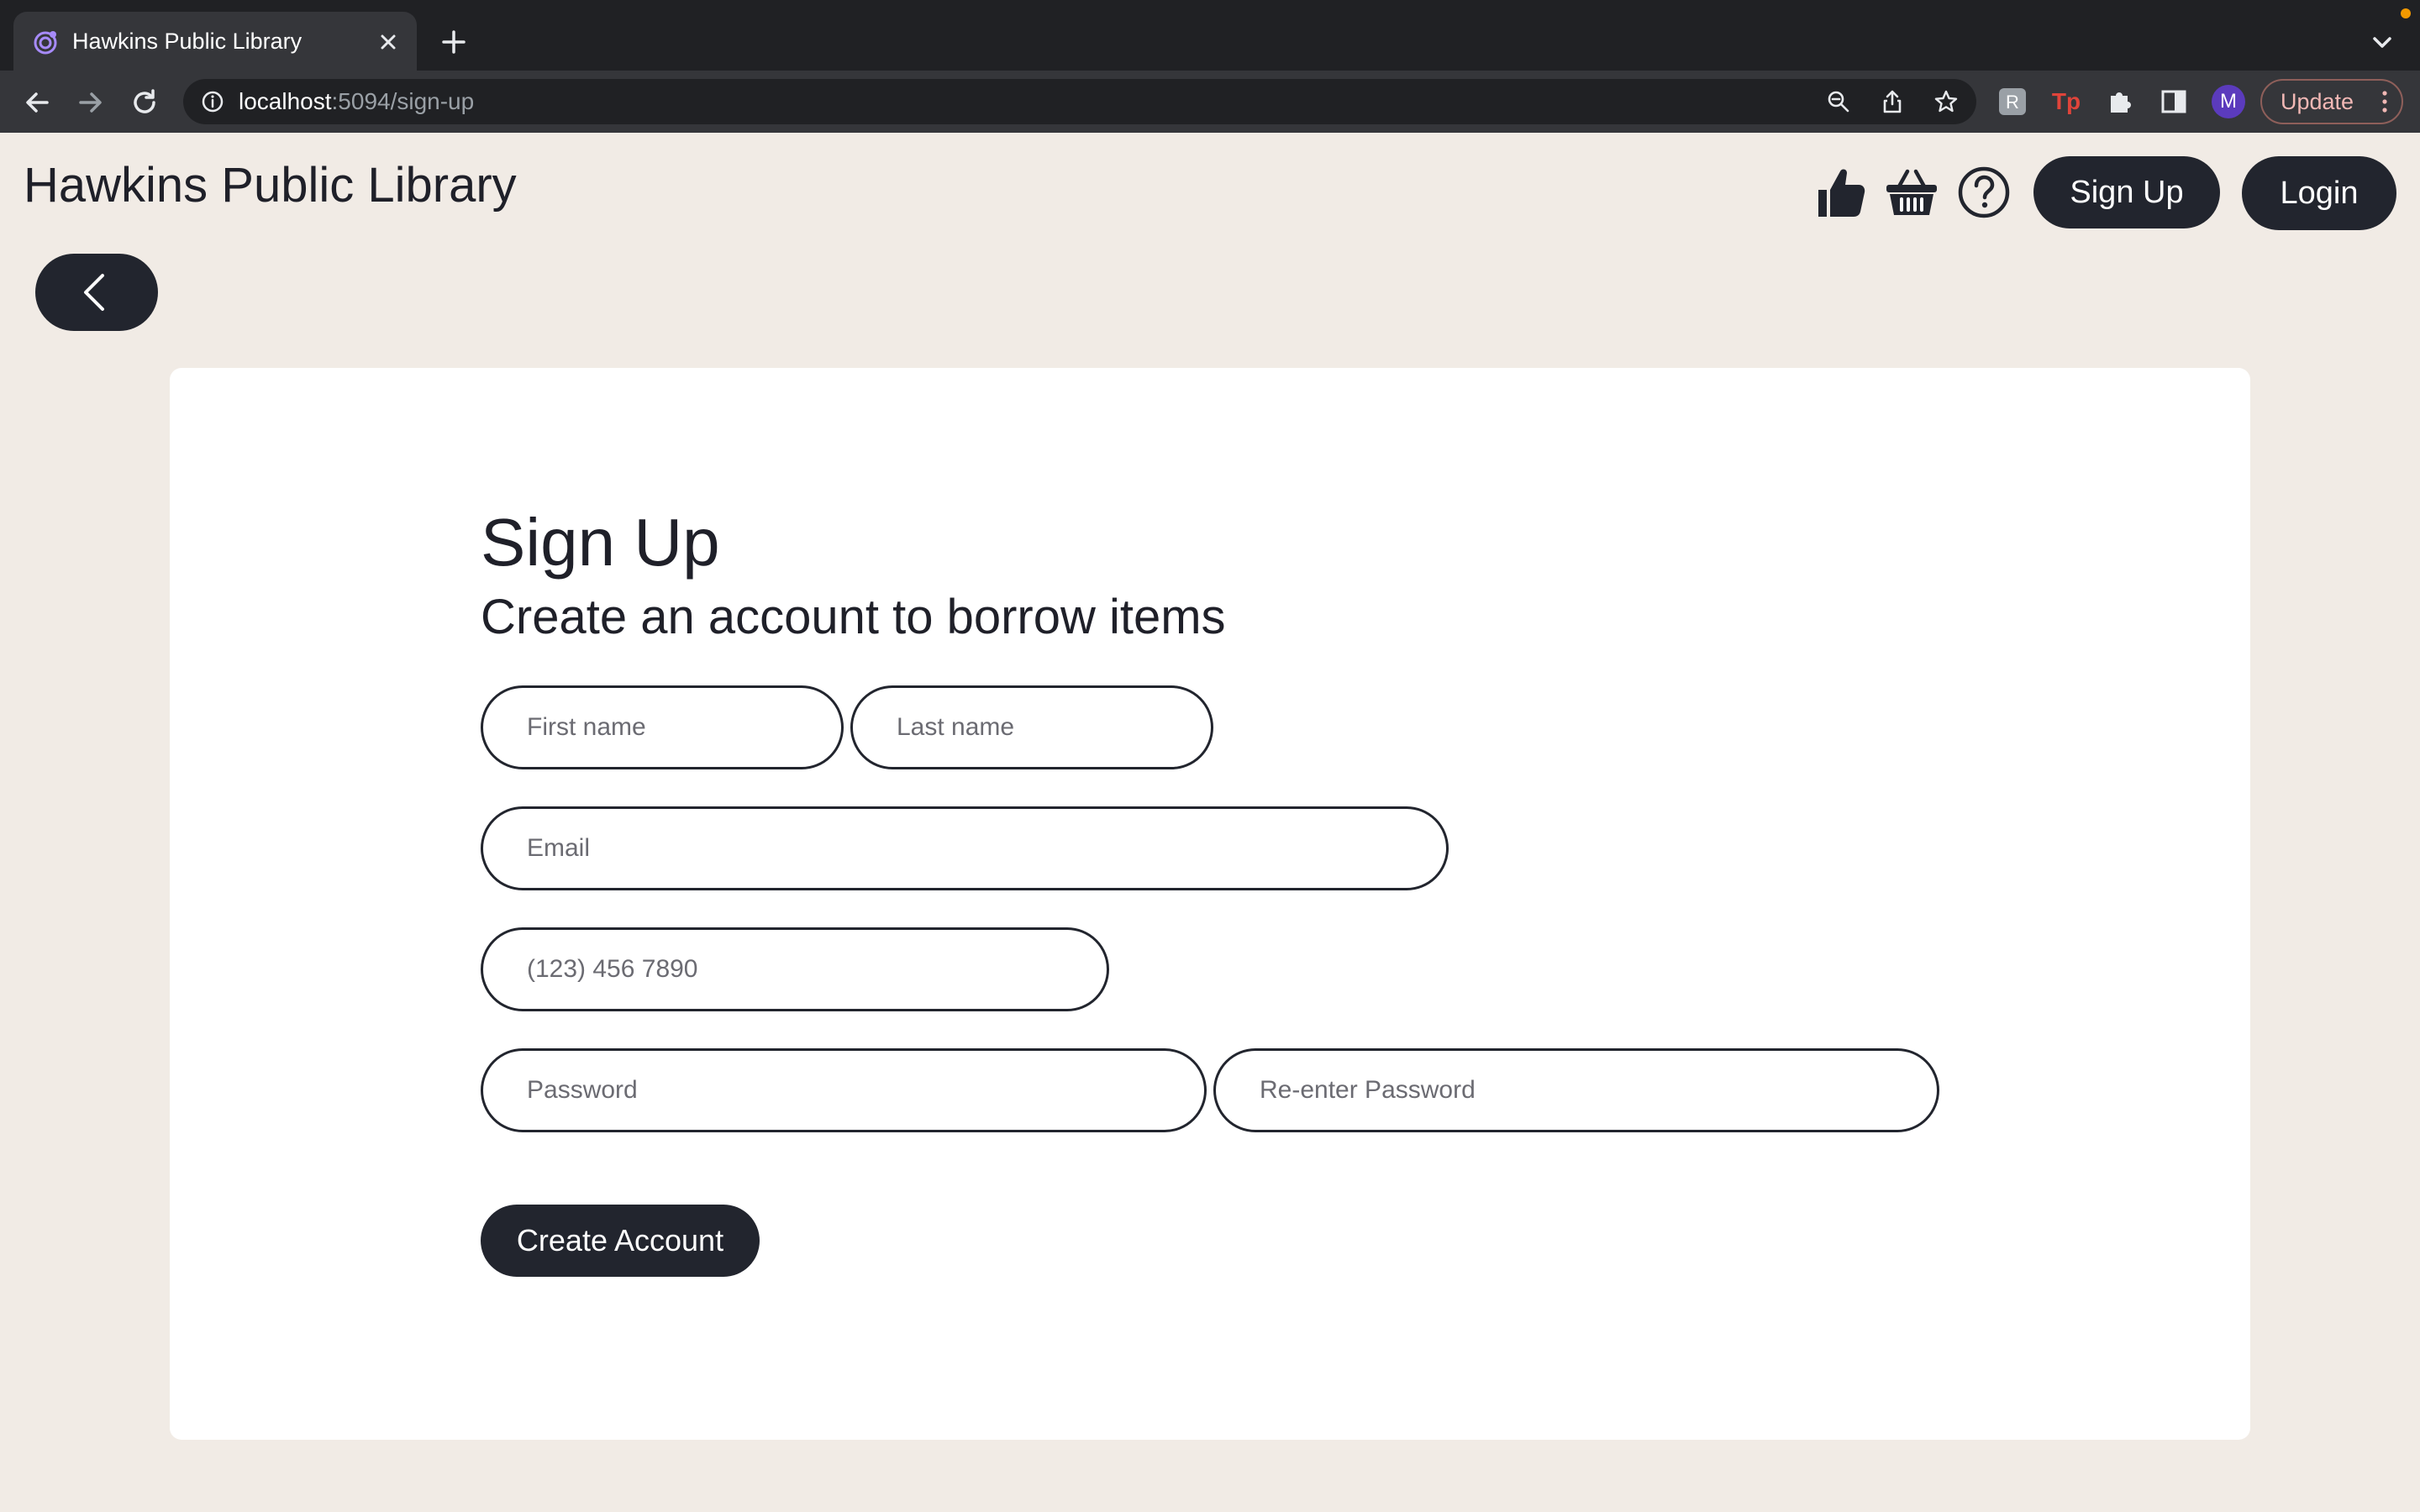  Describe the element at coordinates (2174, 102) in the screenshot. I see `side-panel-icon` at that location.